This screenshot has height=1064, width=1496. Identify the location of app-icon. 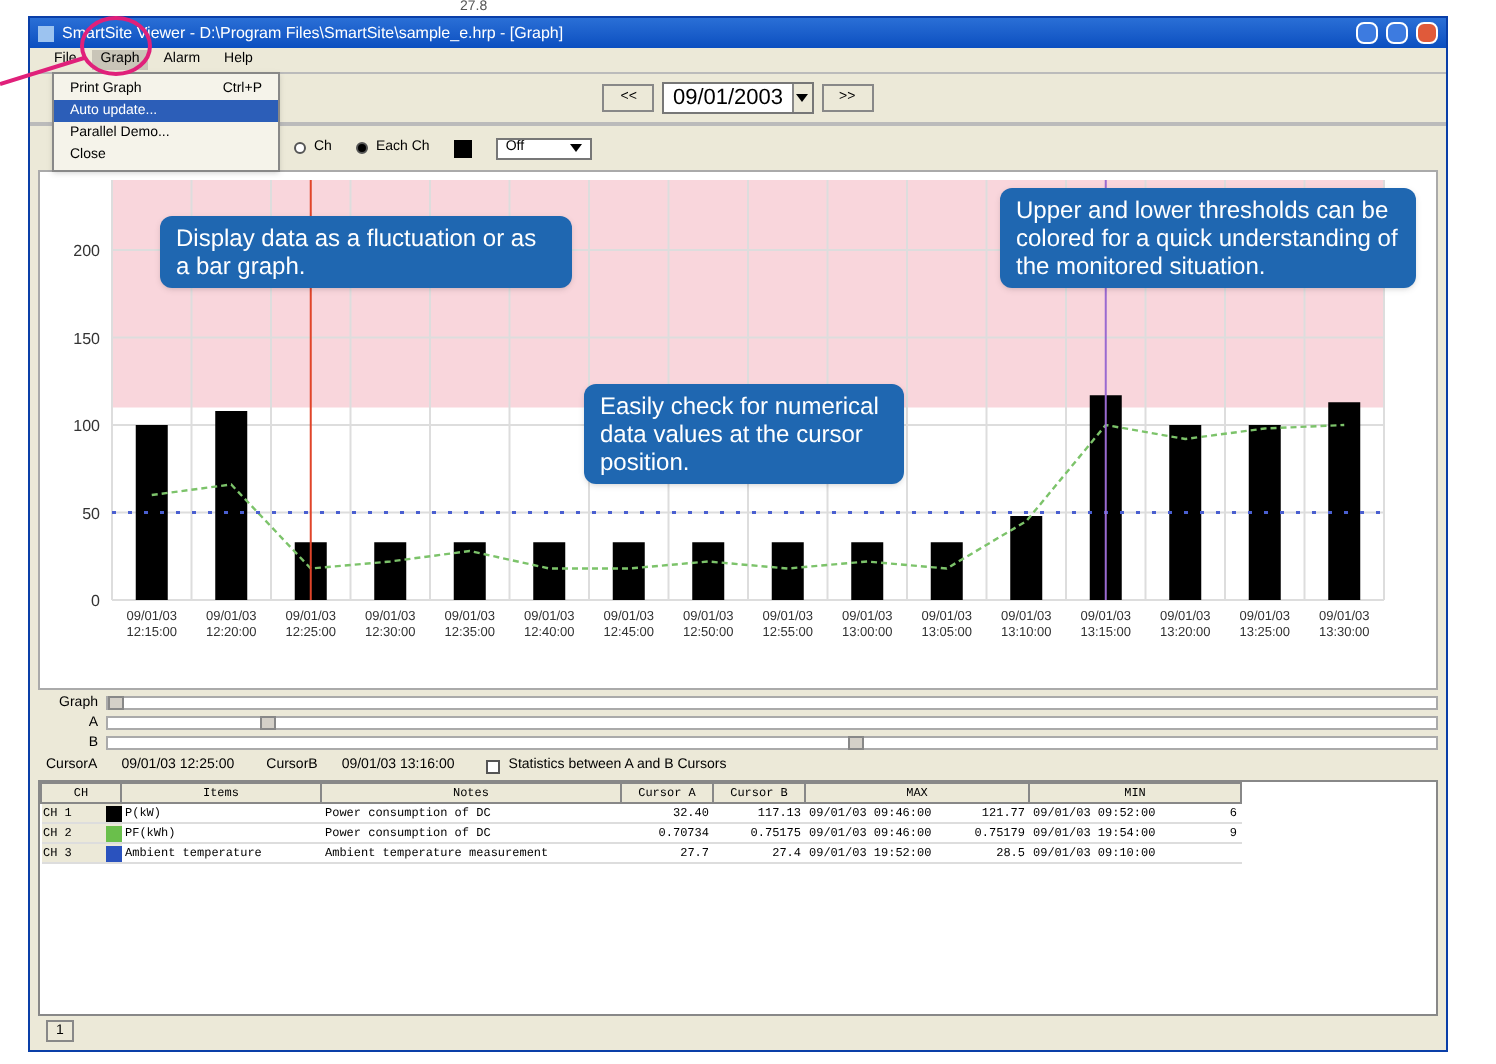
(46, 33).